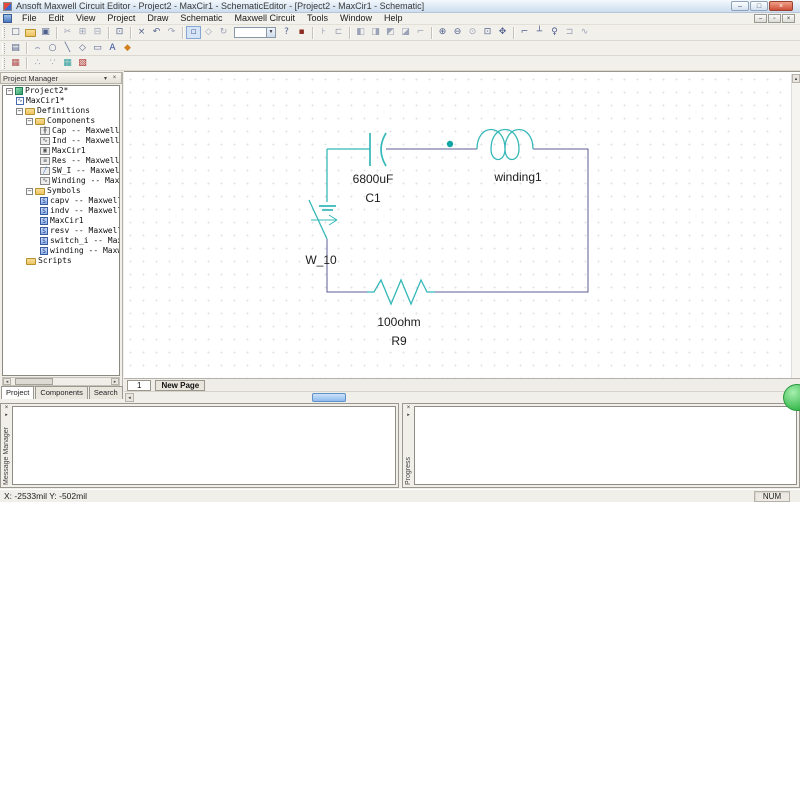 Image resolution: width=800 pixels, height=794 pixels. What do you see at coordinates (61, 261) in the screenshot?
I see `tree-item-scripts: Scripts` at bounding box center [61, 261].